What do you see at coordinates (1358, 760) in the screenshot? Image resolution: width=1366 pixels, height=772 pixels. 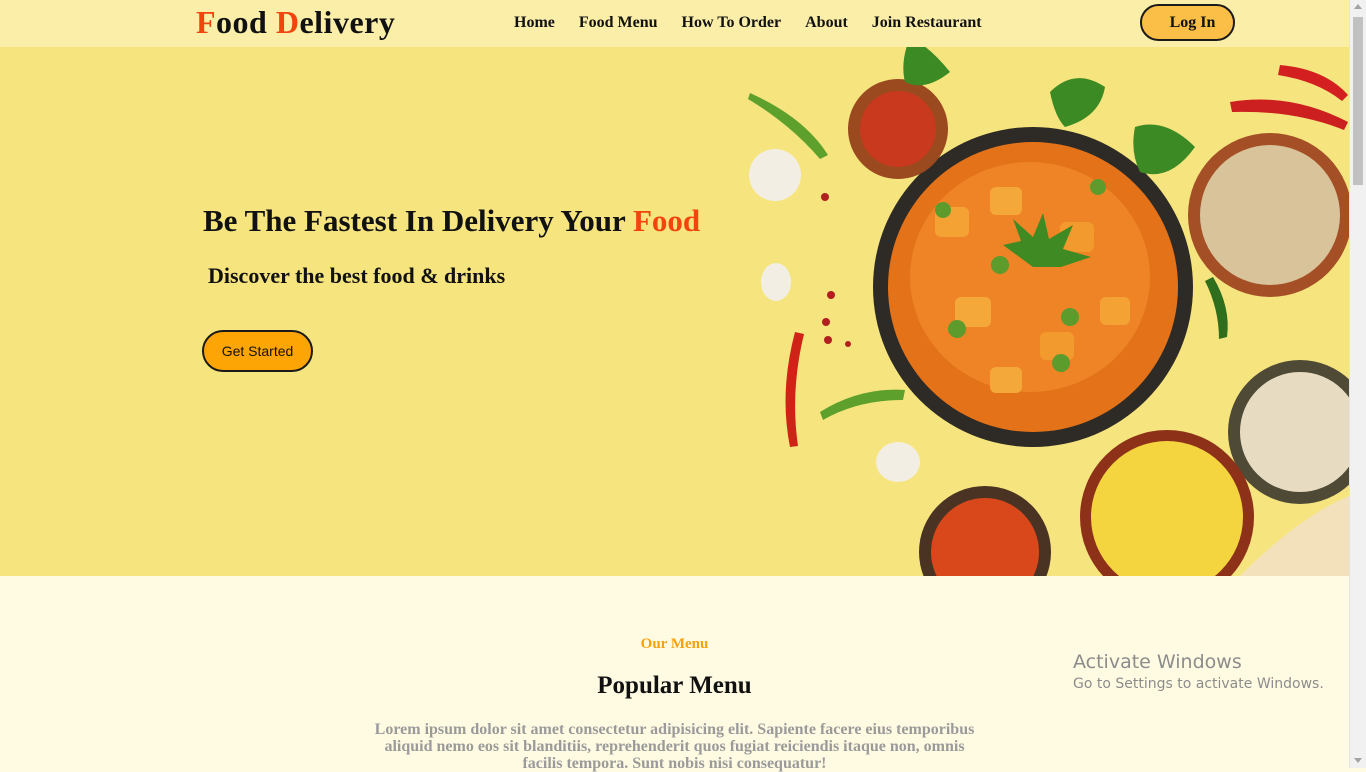 I see `scroll-down-arrow-icon` at bounding box center [1358, 760].